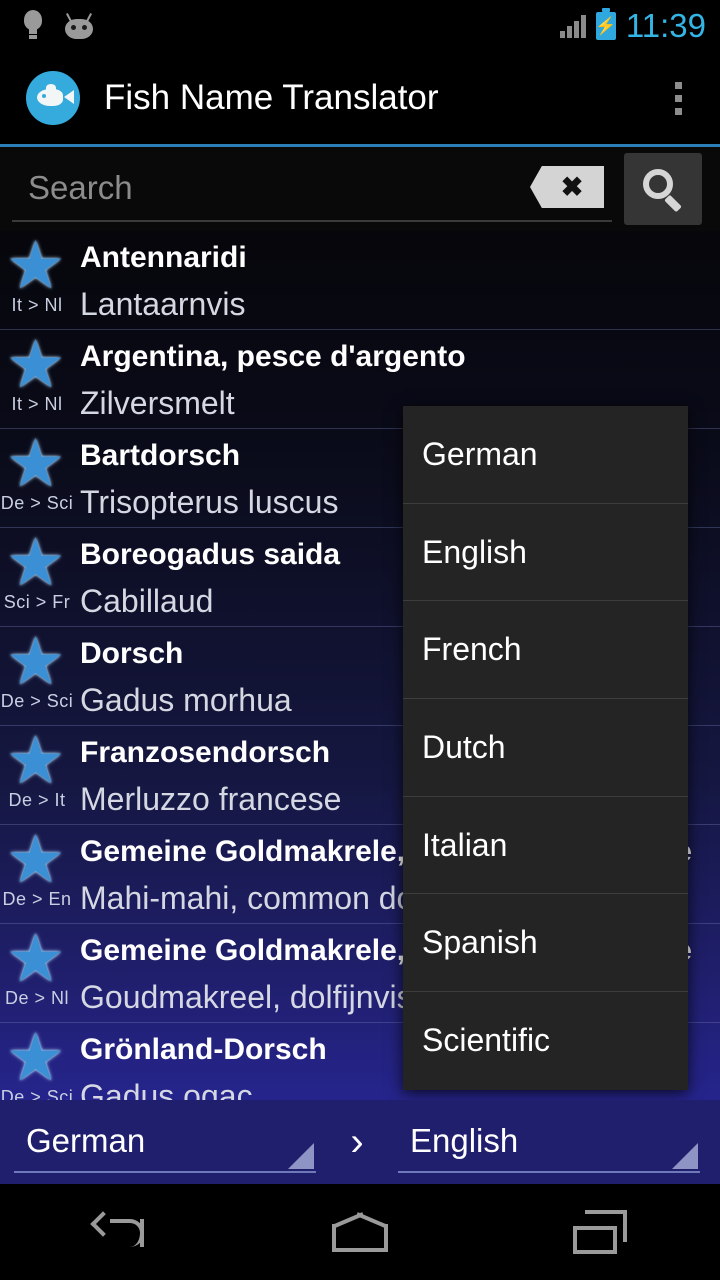 The image size is (720, 1280). What do you see at coordinates (48, 26) in the screenshot?
I see `status-bar-left-icons` at bounding box center [48, 26].